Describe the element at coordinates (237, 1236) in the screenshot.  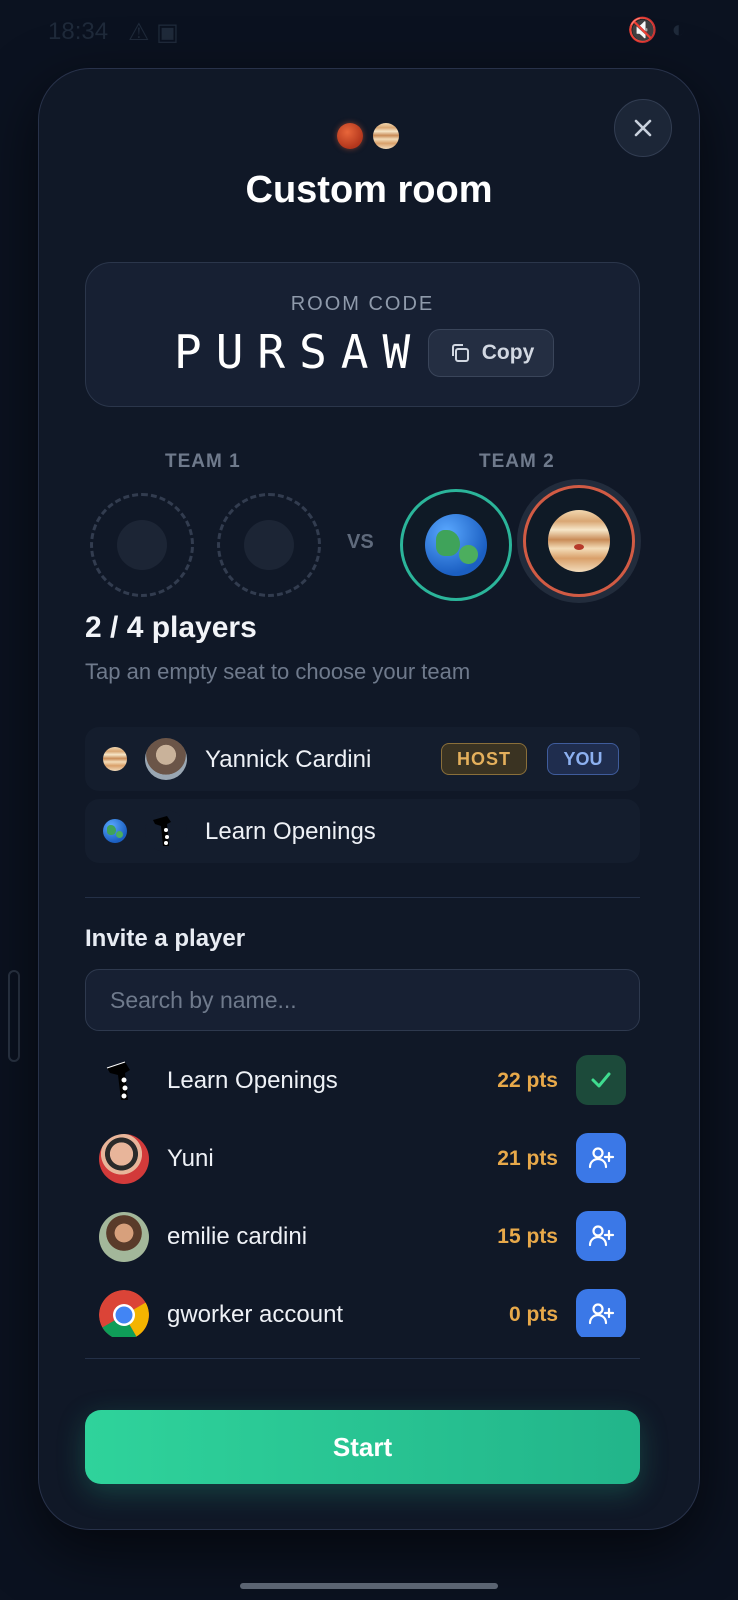
I see `invite-name: emilie cardini` at that location.